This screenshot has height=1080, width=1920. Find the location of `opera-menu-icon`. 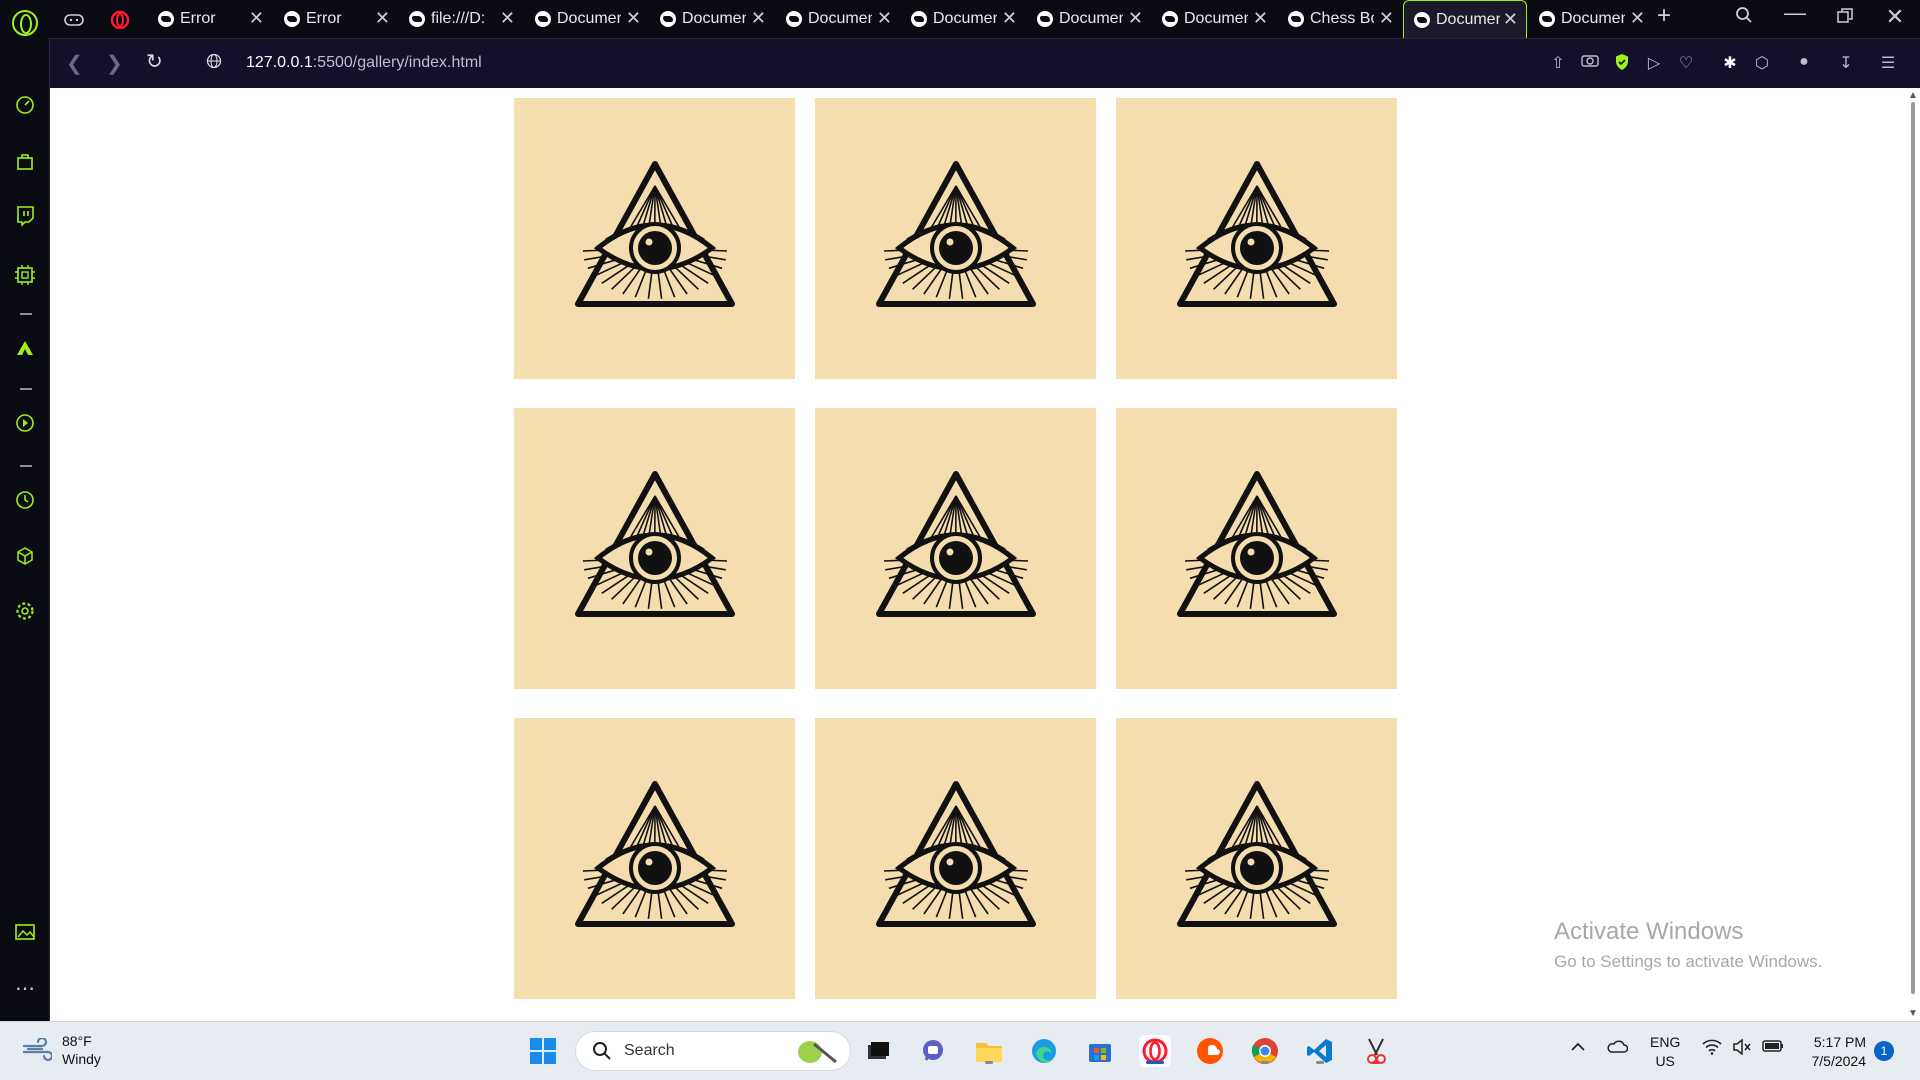

opera-menu-icon is located at coordinates (25, 23).